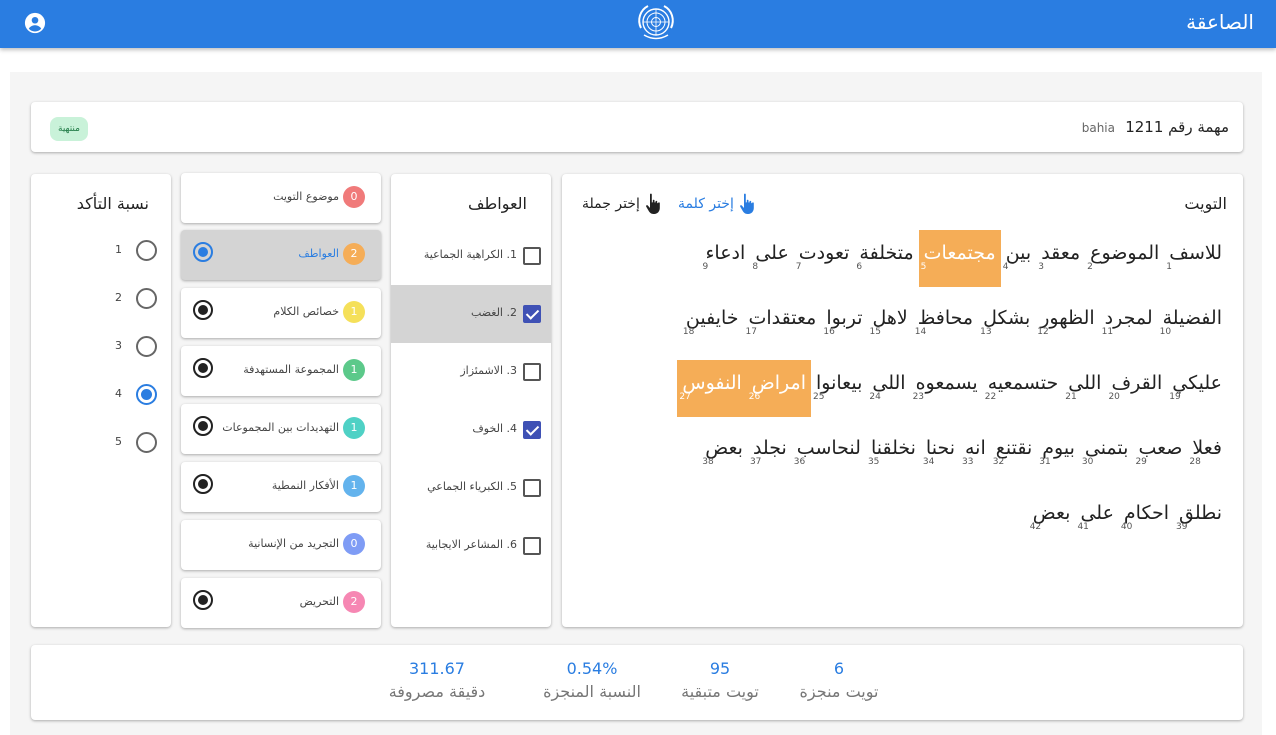 This screenshot has width=1276, height=735. Describe the element at coordinates (281, 487) in the screenshot. I see `category-item: الأفكار النمطية 1` at that location.